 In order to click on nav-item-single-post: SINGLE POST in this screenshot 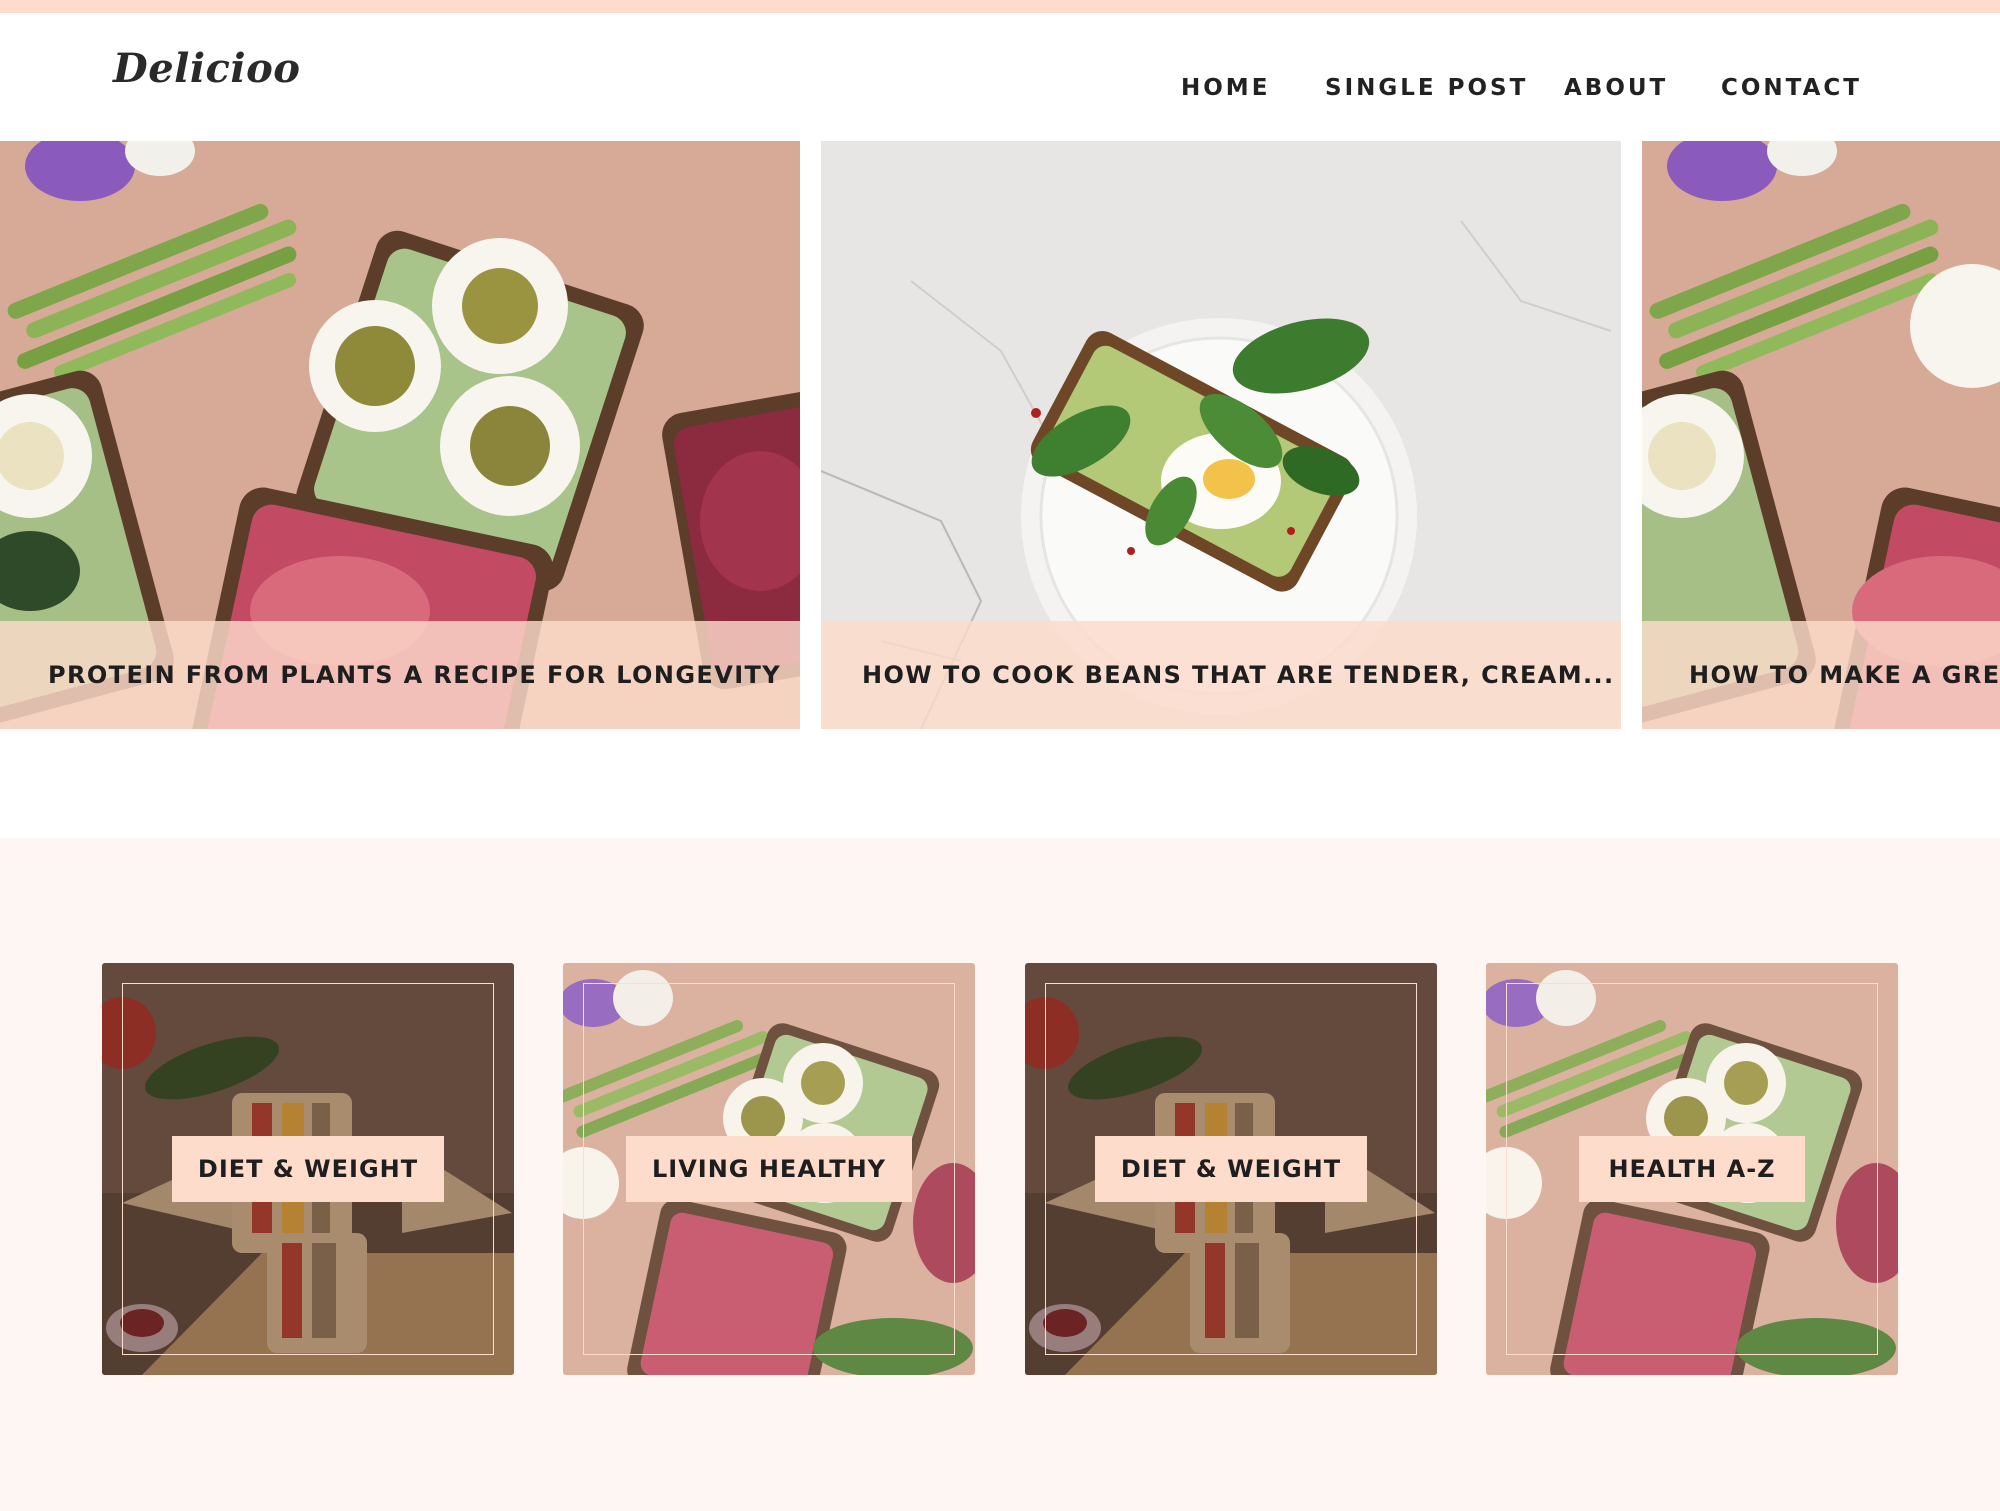, I will do `click(1426, 88)`.